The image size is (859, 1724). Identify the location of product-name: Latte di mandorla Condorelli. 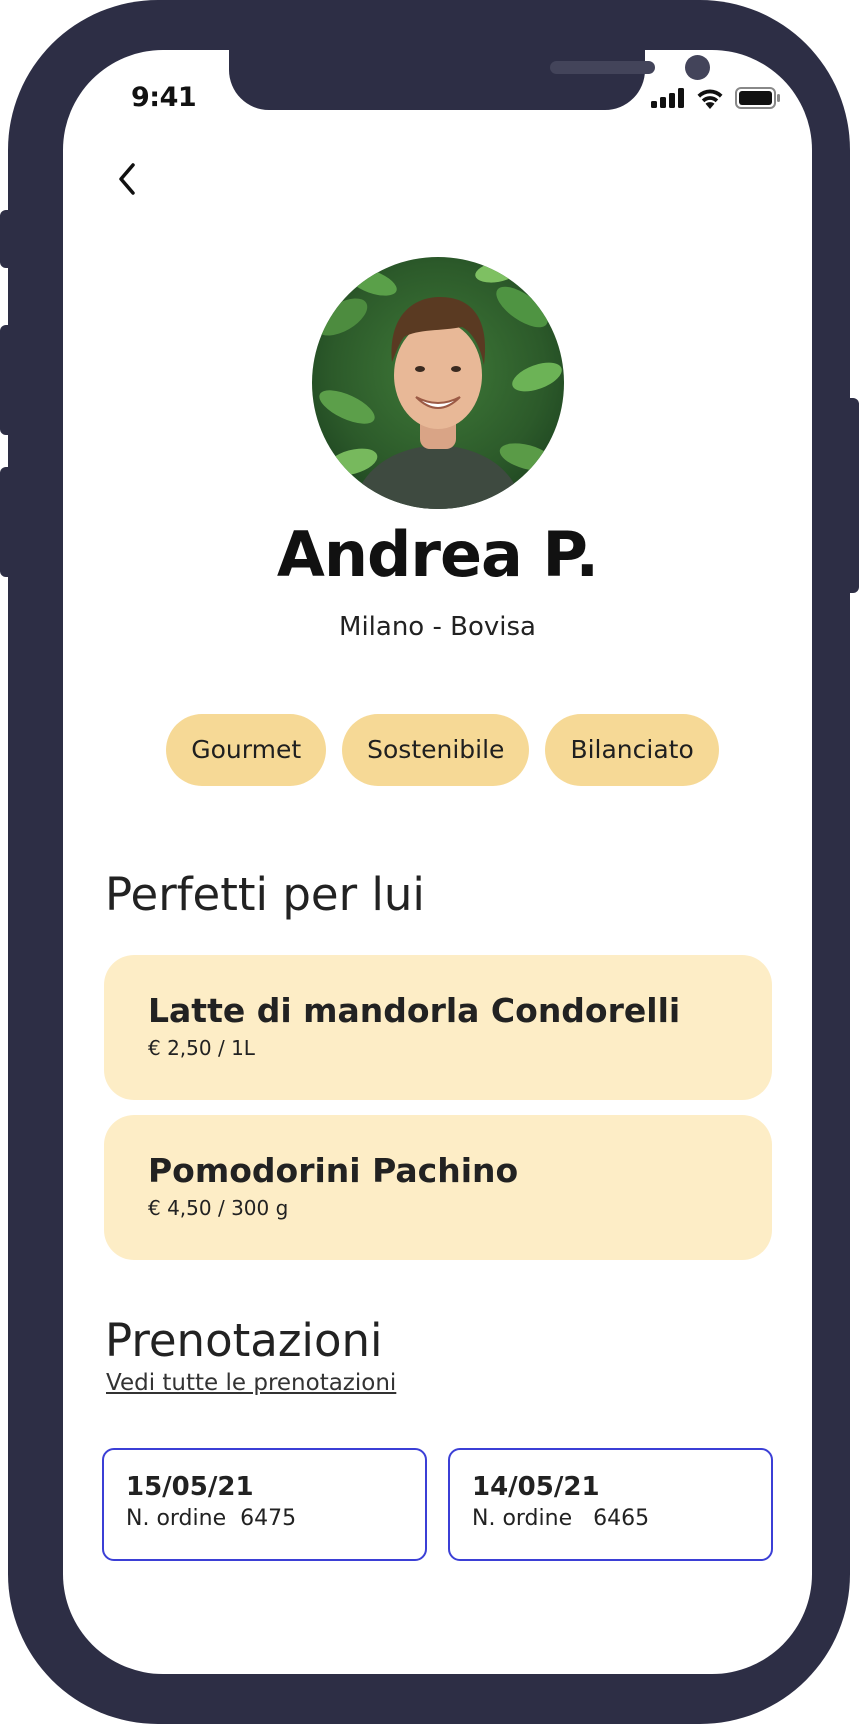
(414, 1010).